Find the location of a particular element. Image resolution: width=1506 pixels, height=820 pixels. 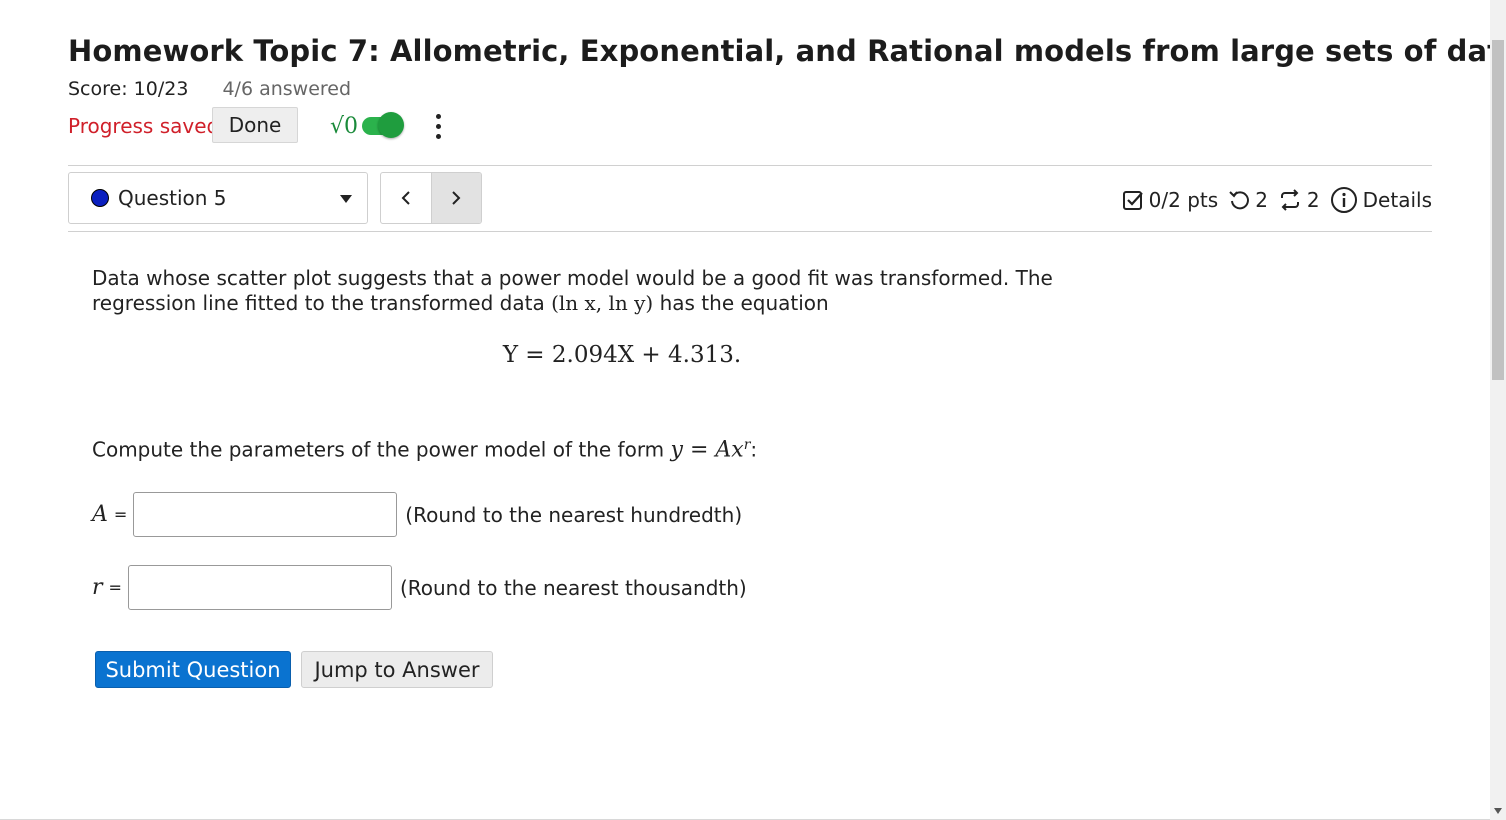

toggle-knob is located at coordinates (391, 125).